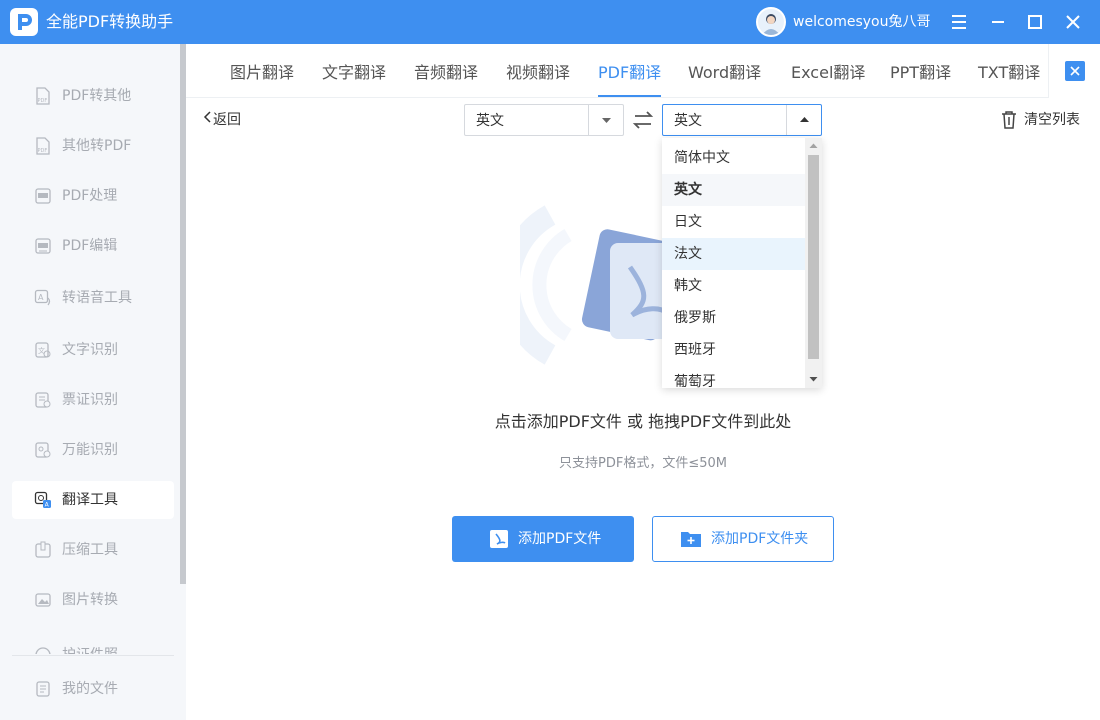 The width and height of the screenshot is (1100, 720). I want to click on chevron-left-icon, so click(208, 120).